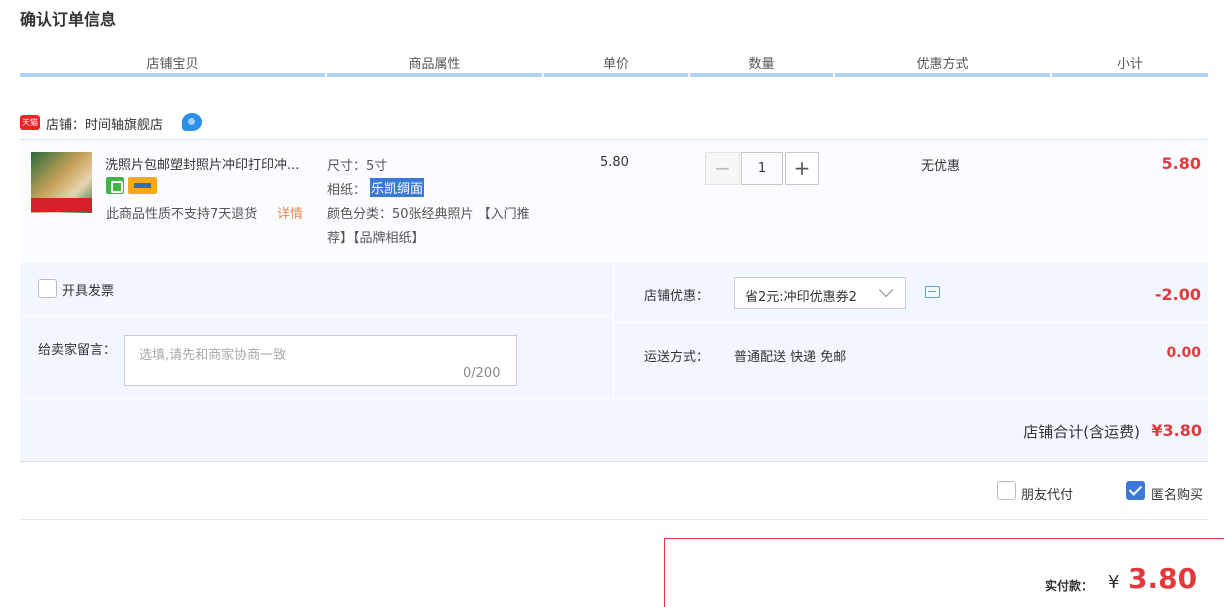 The width and height of the screenshot is (1224, 607). I want to click on discount-way: 无优惠, so click(941, 166).